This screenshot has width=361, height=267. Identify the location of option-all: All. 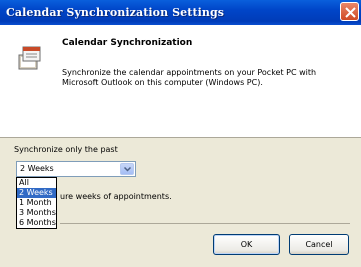
(36, 183).